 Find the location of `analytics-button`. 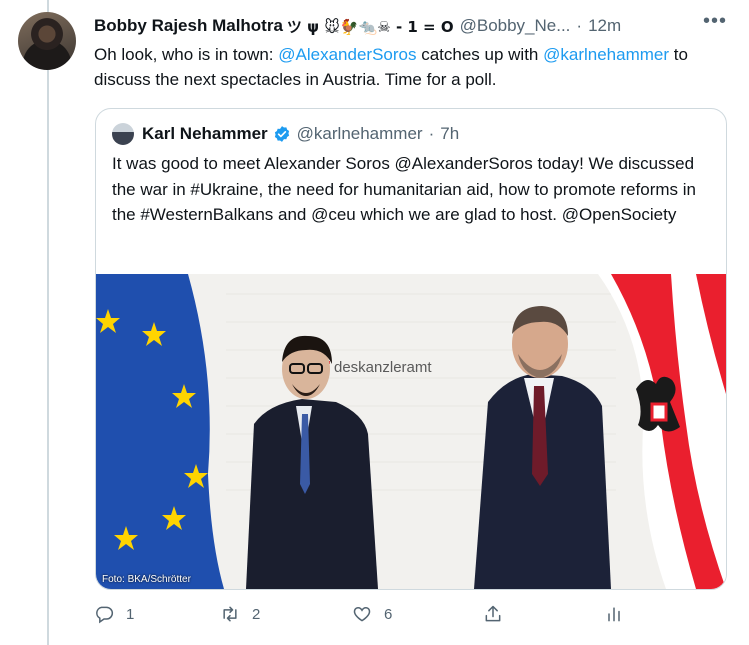

analytics-button is located at coordinates (620, 614).